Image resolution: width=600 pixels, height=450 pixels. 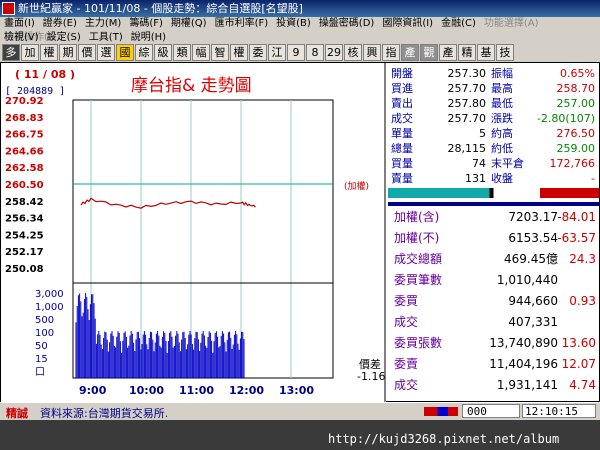 What do you see at coordinates (502, 148) in the screenshot?
I see `quote-label-2: 約低` at bounding box center [502, 148].